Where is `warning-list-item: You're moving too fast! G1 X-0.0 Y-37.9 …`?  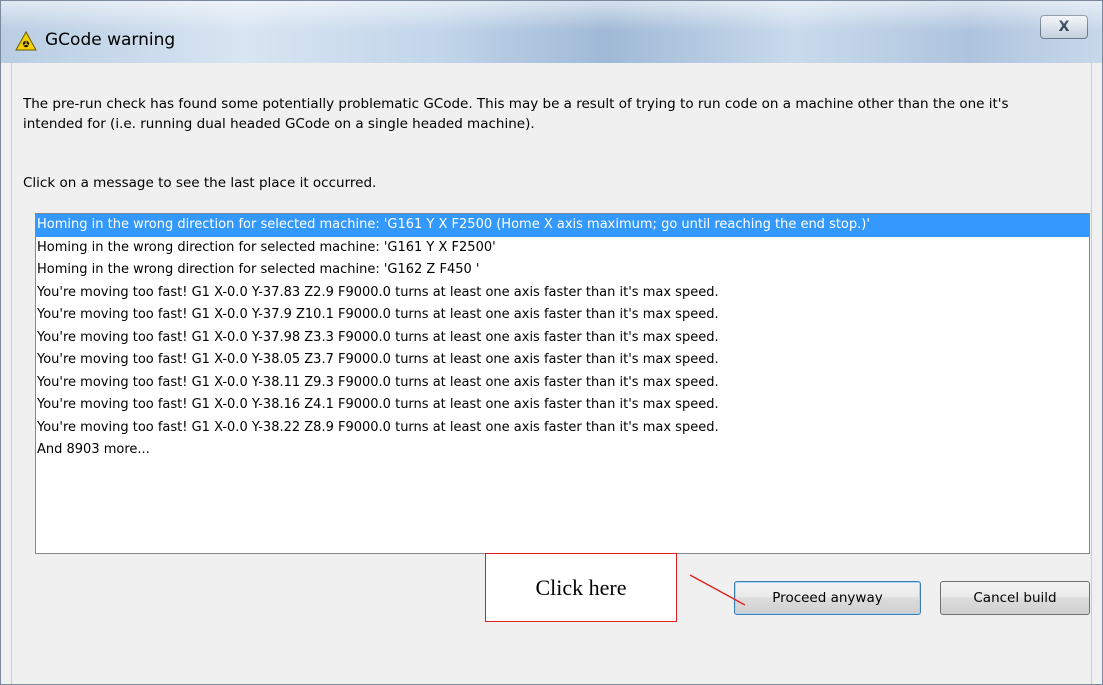 warning-list-item: You're moving too fast! G1 X-0.0 Y-37.9 … is located at coordinates (562, 315).